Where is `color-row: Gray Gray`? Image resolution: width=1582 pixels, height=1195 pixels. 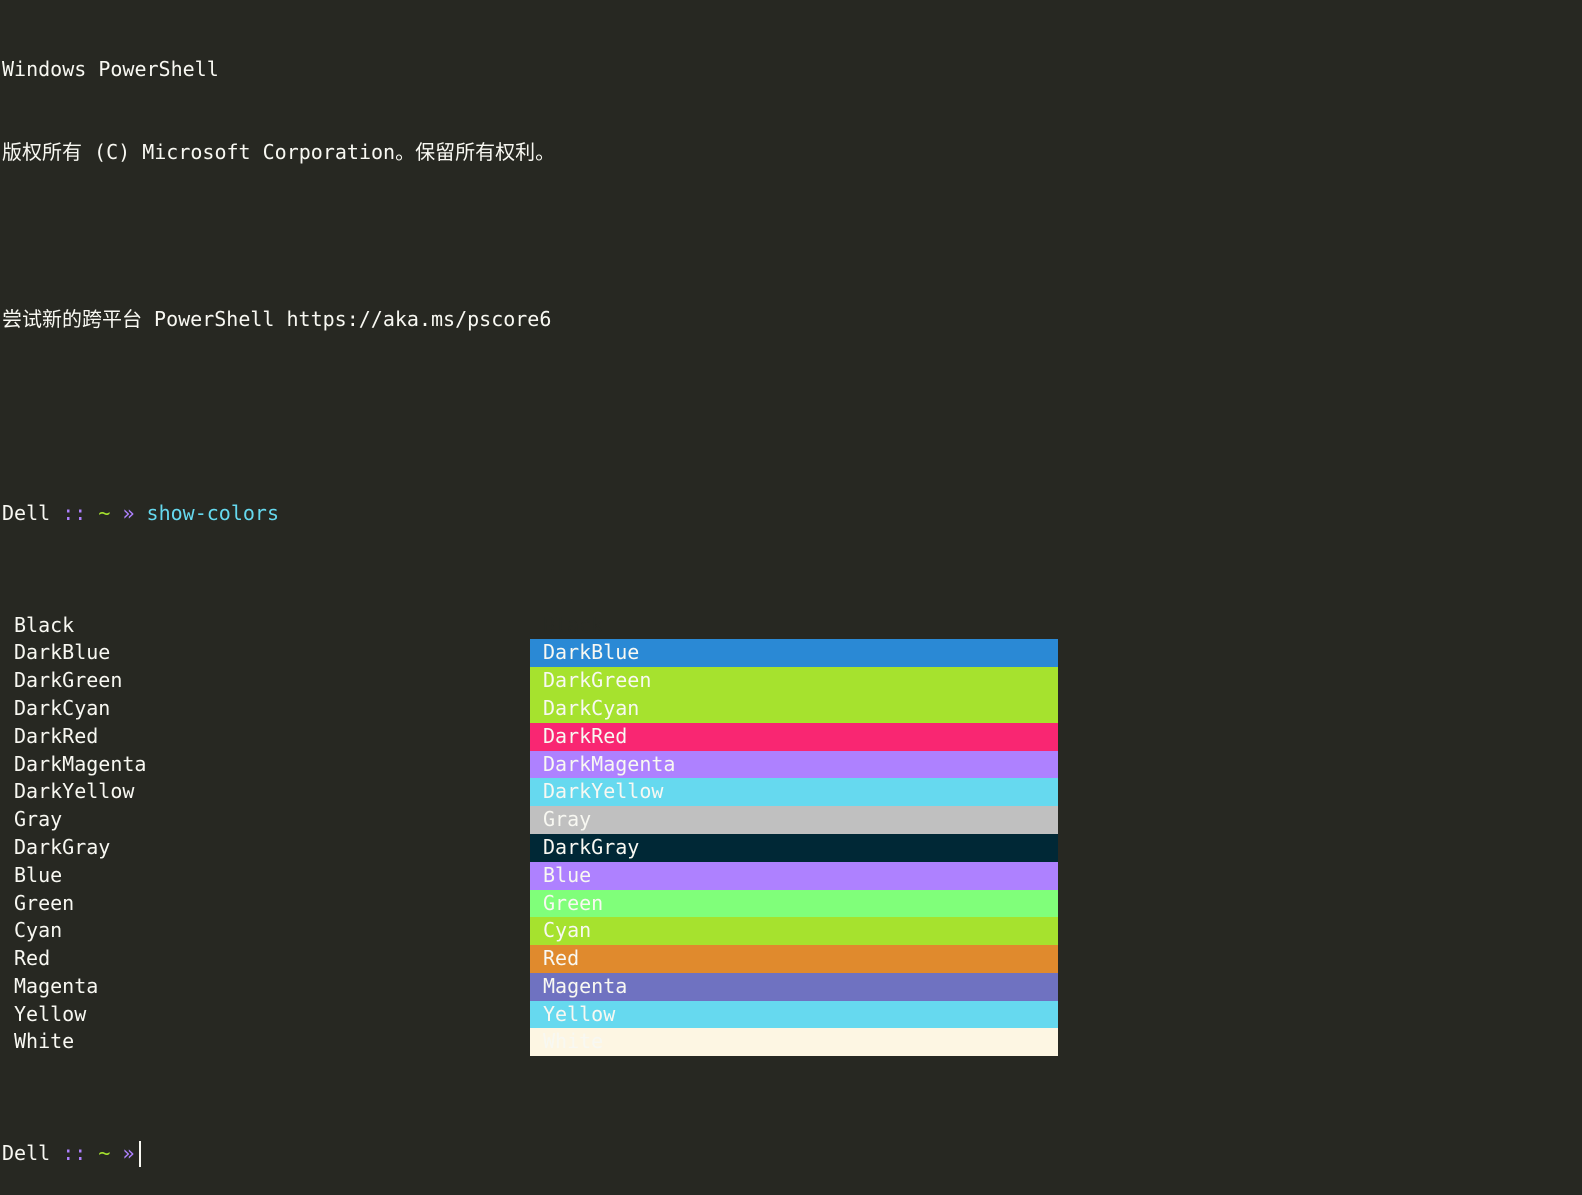
color-row: Gray Gray is located at coordinates (792, 820).